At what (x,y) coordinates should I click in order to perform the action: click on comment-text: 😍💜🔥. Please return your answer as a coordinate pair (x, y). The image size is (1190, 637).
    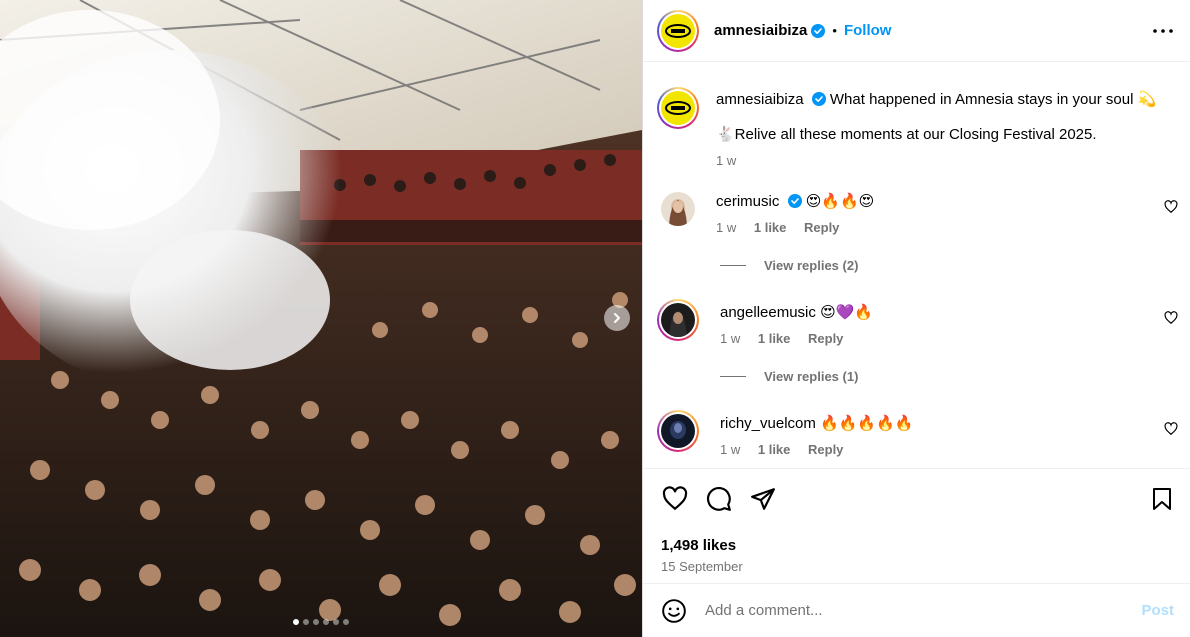
    Looking at the image, I should click on (847, 312).